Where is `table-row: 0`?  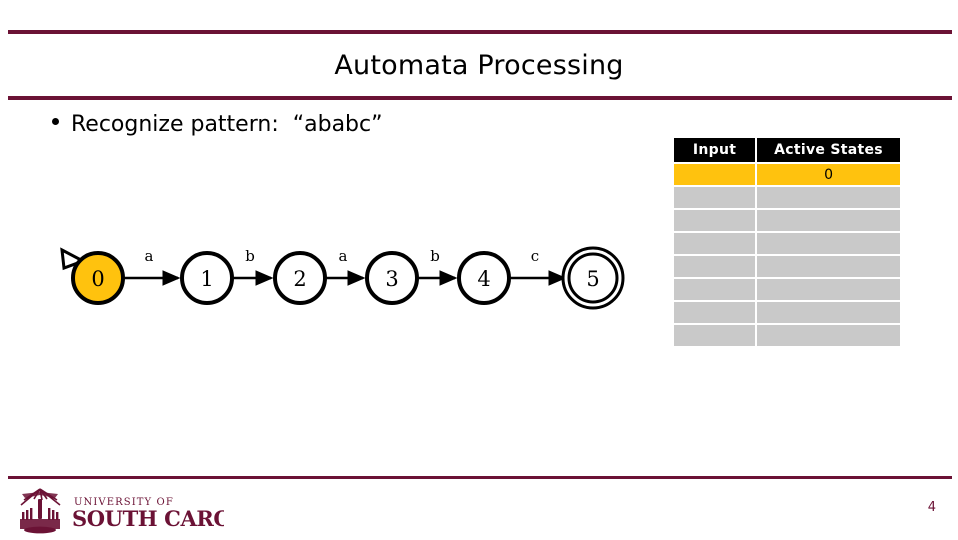
table-row: 0 is located at coordinates (787, 174).